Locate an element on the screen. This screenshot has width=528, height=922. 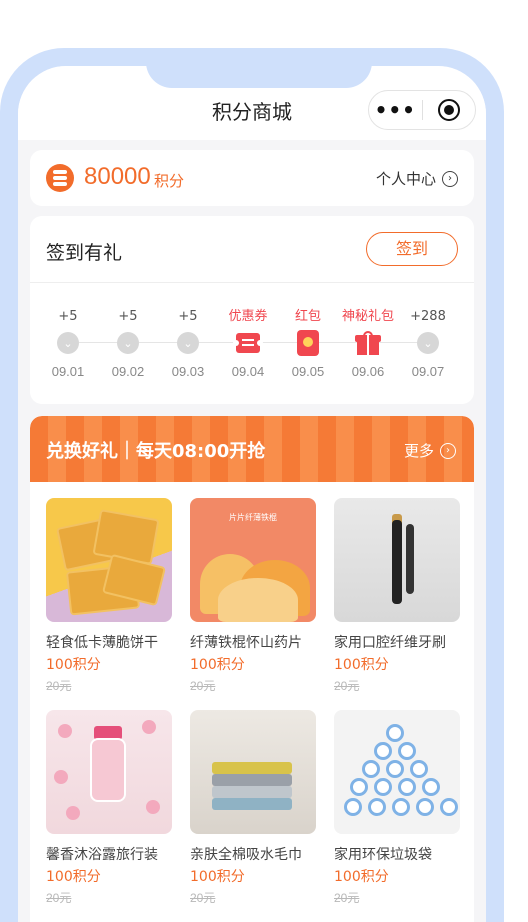
product-card: 家用环保垃圾袋 100积分 20元 is located at coordinates (397, 808).